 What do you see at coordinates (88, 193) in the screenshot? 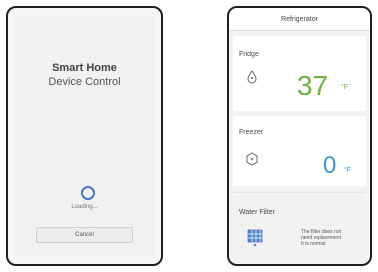
I see `loading-spinner-icon` at bounding box center [88, 193].